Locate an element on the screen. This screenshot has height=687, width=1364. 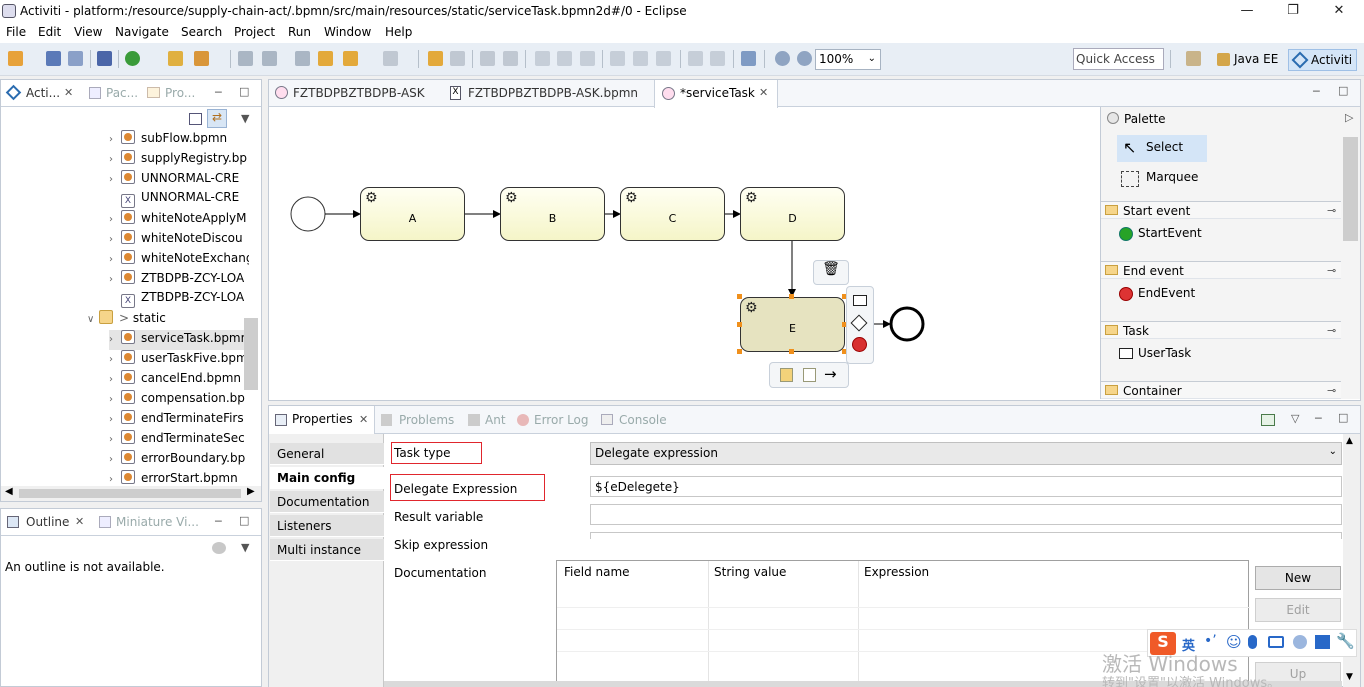
perspective-java-ee: Java EE is located at coordinates (1247, 60).